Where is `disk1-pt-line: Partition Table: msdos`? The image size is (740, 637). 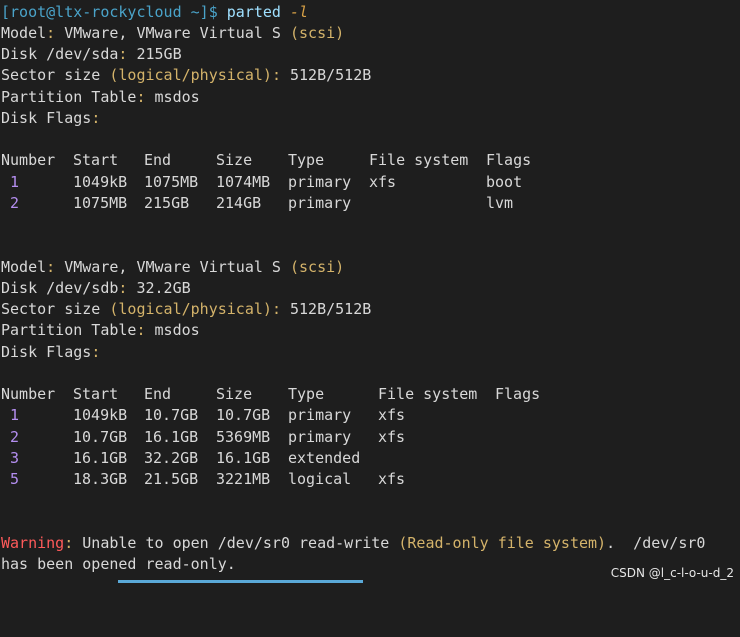 disk1-pt-line: Partition Table: msdos is located at coordinates (100, 97).